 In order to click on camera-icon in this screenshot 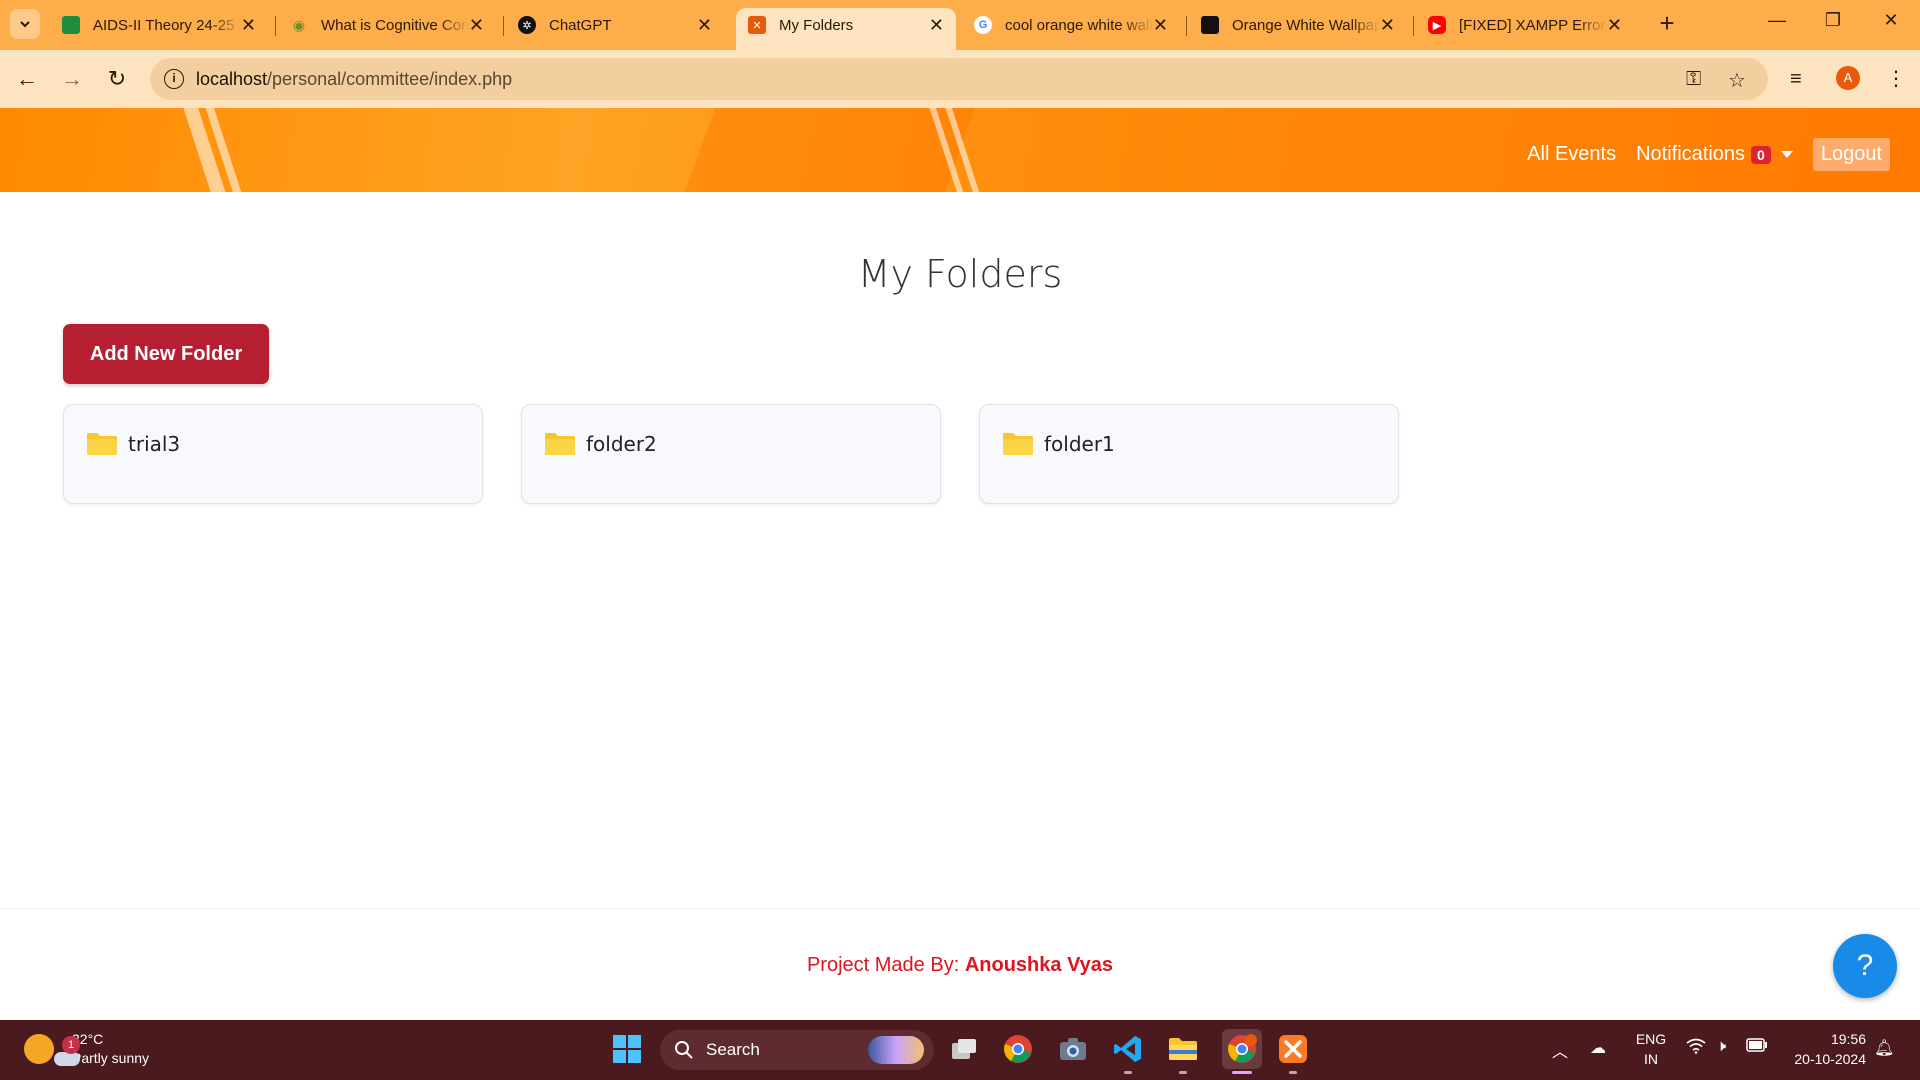, I will do `click(1073, 1049)`.